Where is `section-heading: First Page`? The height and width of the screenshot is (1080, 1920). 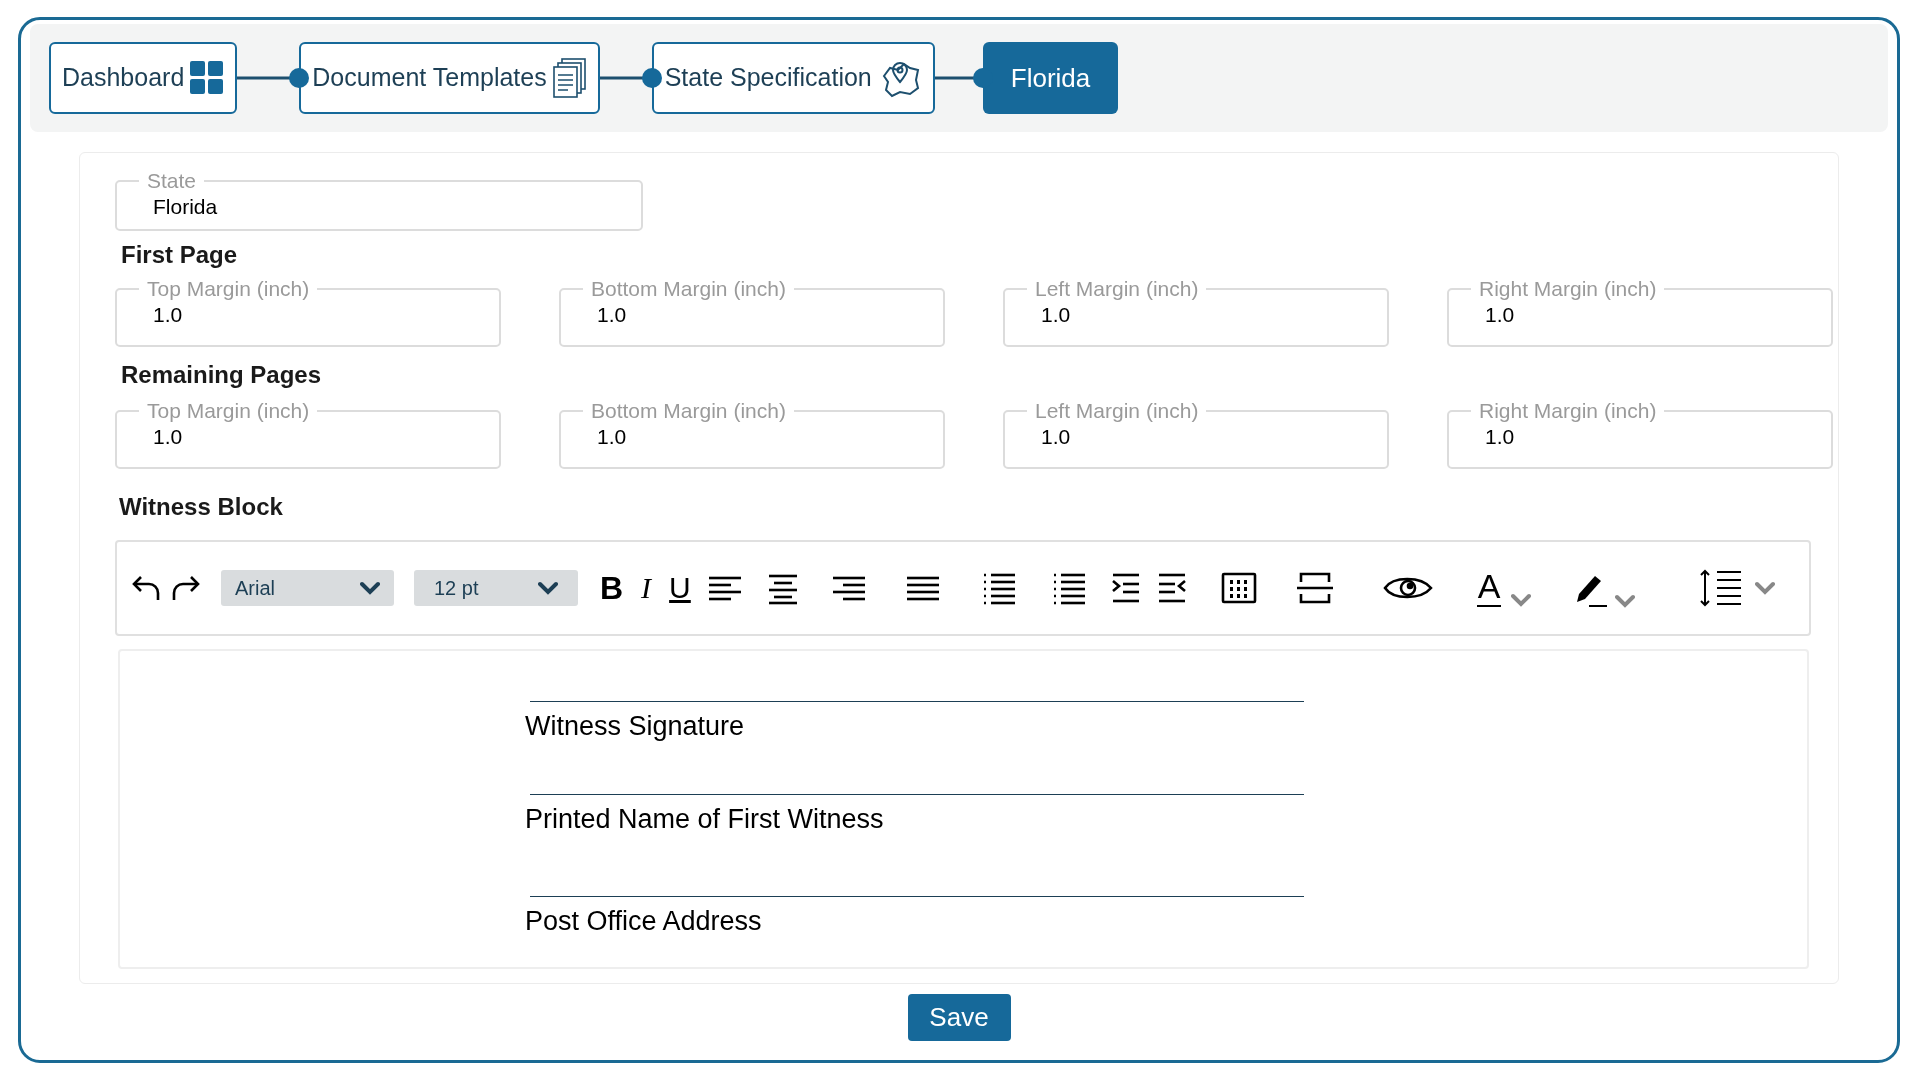
section-heading: First Page is located at coordinates (179, 255).